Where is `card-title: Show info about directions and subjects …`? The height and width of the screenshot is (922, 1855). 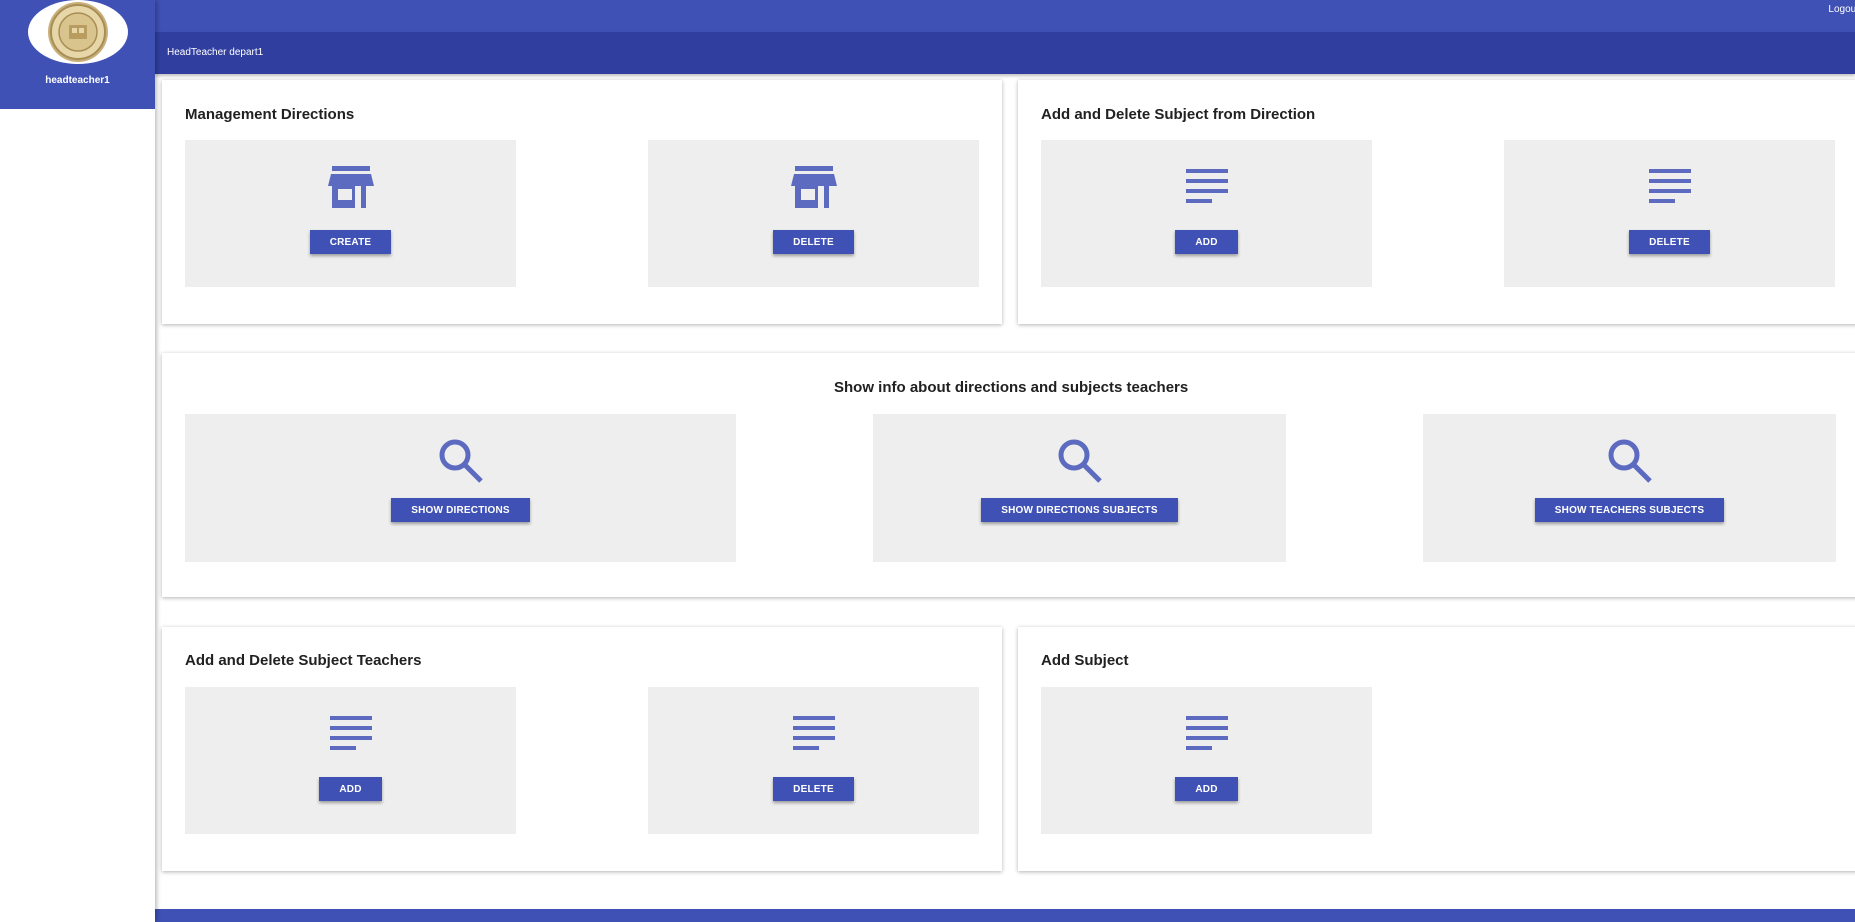 card-title: Show info about directions and subjects … is located at coordinates (1011, 387).